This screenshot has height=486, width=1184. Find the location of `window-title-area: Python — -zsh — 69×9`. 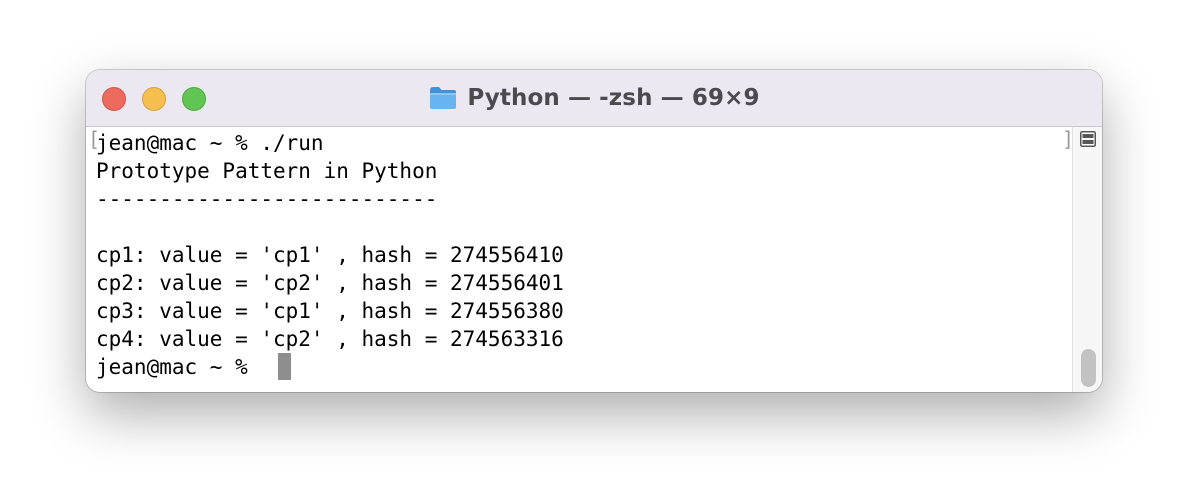

window-title-area: Python — -zsh — 69×9 is located at coordinates (594, 98).